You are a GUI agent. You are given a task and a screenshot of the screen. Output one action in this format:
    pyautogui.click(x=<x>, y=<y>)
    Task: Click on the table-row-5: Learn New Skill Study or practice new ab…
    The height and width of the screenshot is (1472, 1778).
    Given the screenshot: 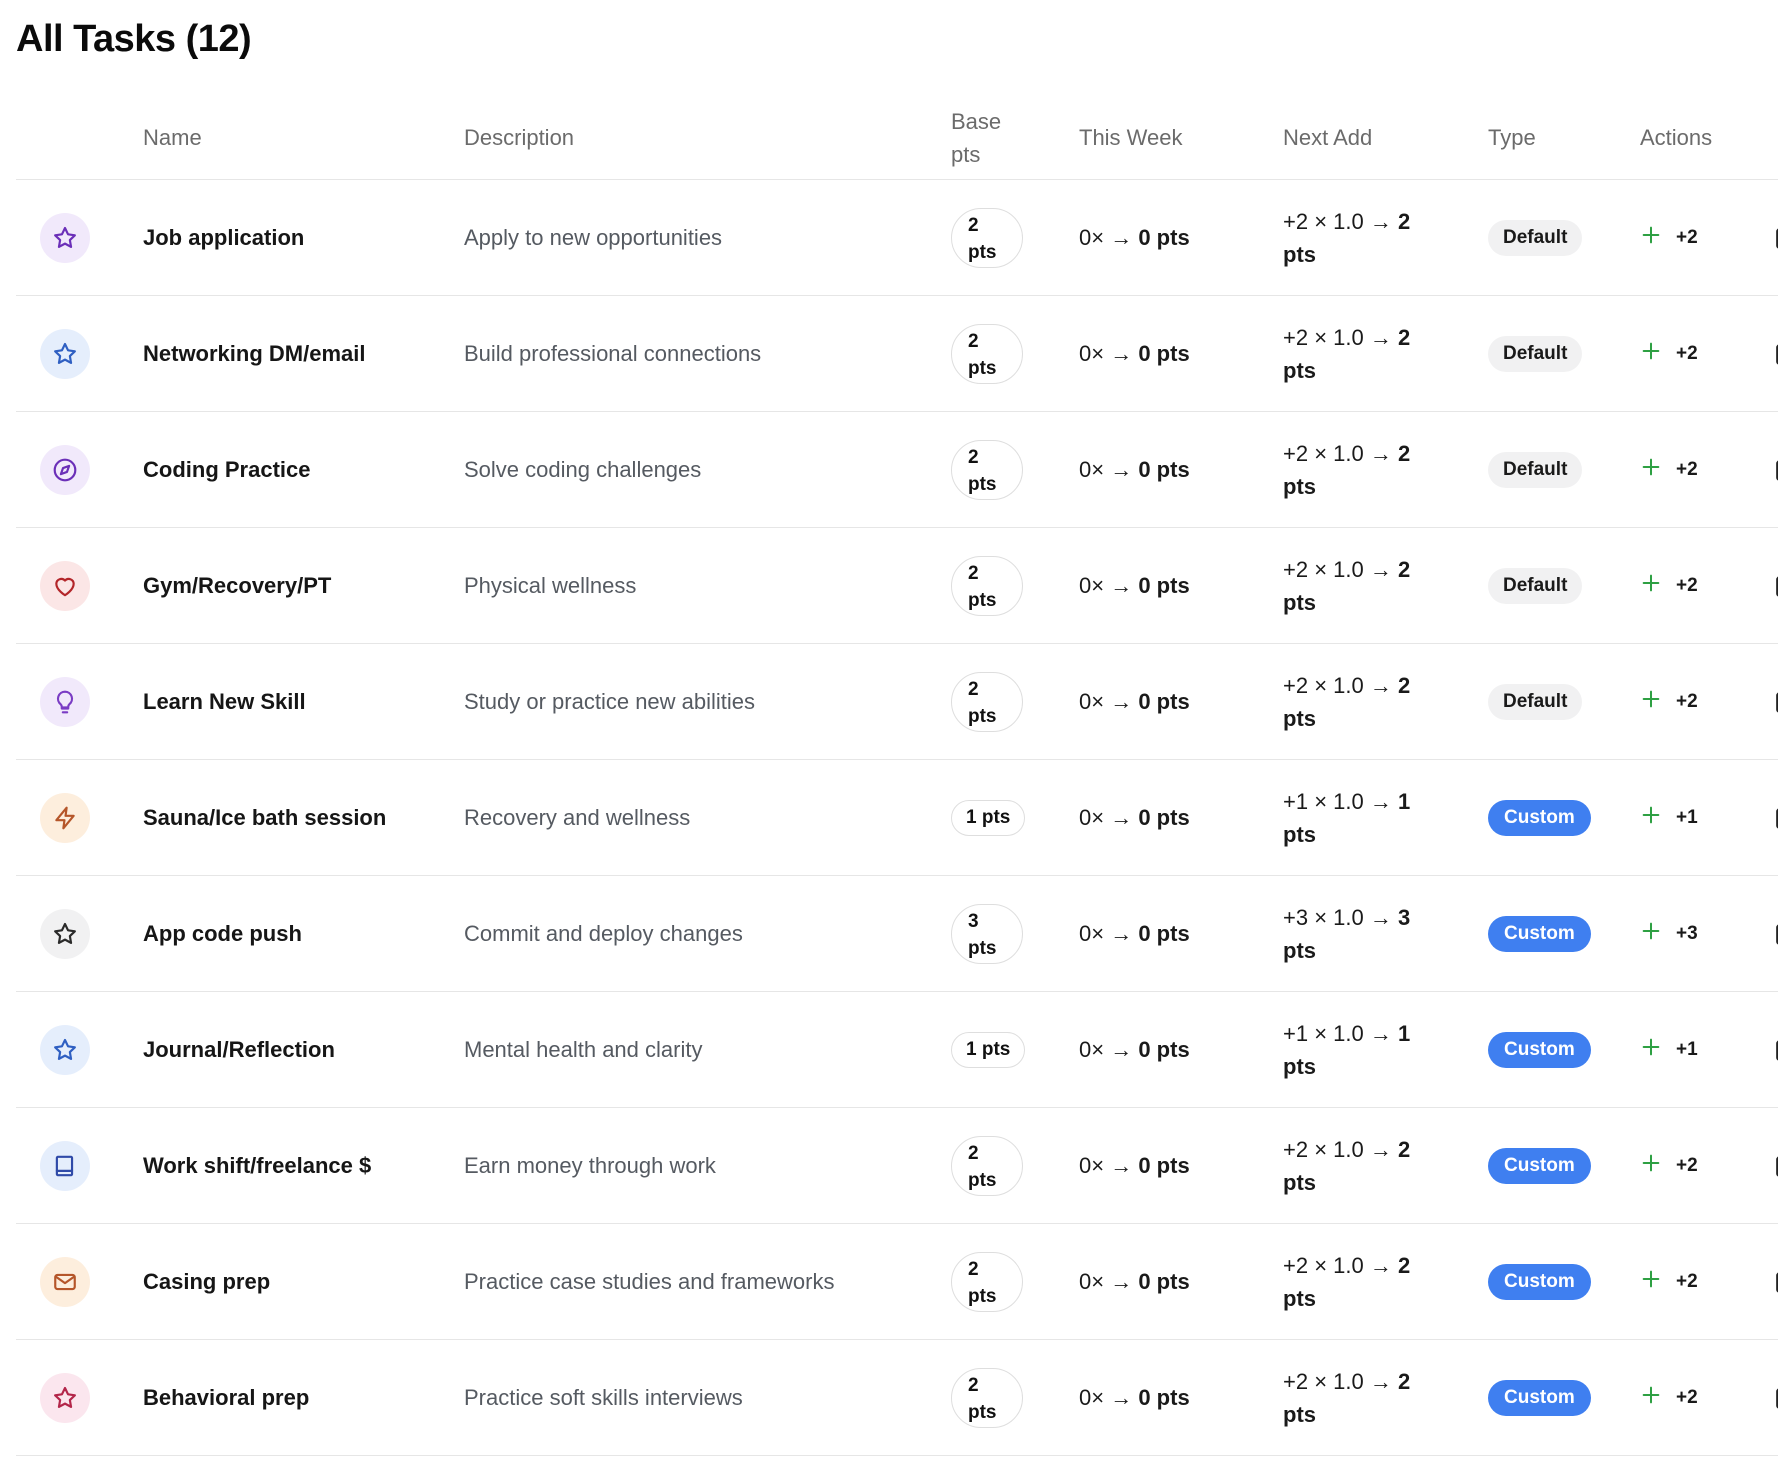 What is the action you would take?
    pyautogui.click(x=897, y=702)
    